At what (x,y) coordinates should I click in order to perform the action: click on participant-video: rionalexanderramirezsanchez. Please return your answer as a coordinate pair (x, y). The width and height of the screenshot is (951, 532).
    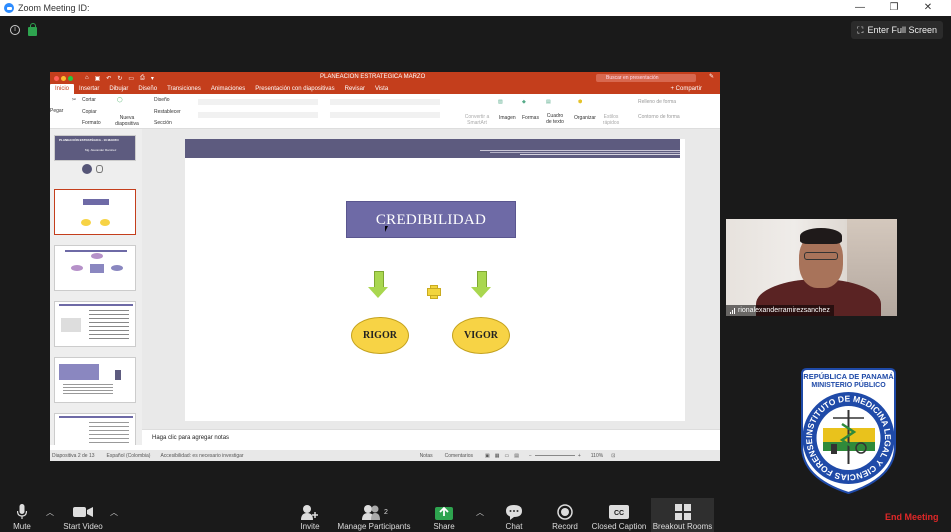
    Looking at the image, I should click on (811, 267).